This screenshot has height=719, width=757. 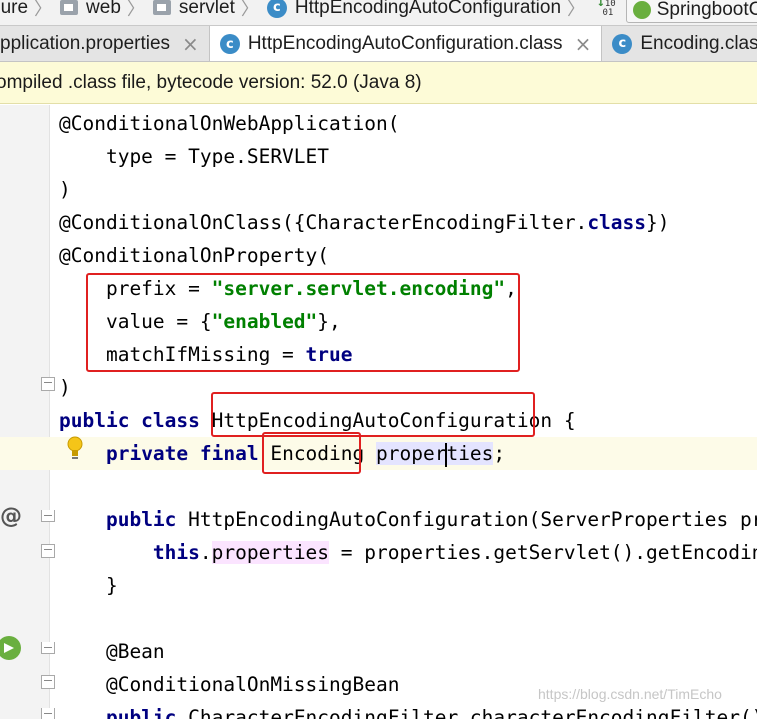 I want to click on code-line: @ConditionalOnWebApplication(, so click(x=378, y=123).